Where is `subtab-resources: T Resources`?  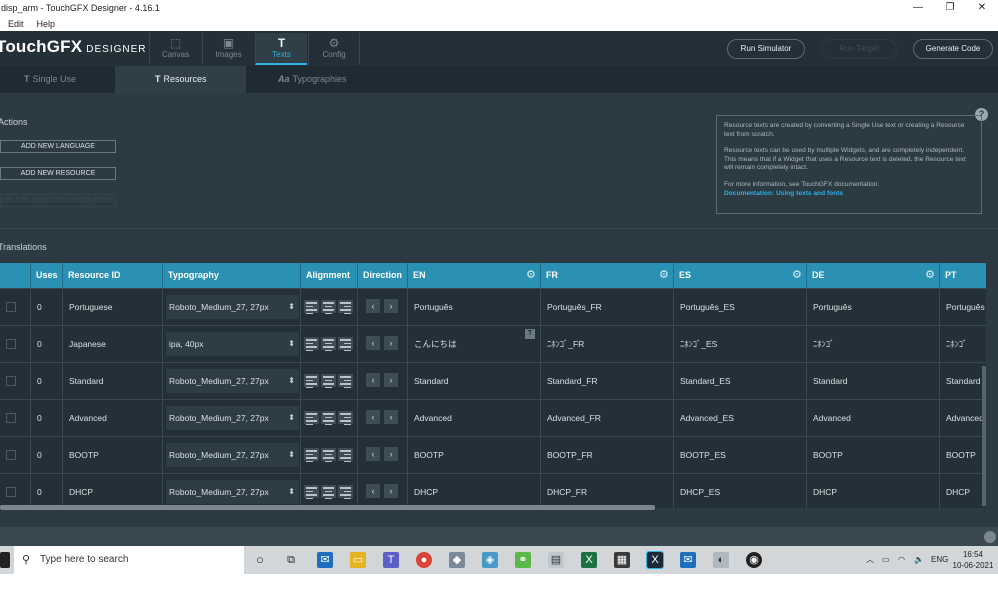
subtab-resources: T Resources is located at coordinates (180, 79).